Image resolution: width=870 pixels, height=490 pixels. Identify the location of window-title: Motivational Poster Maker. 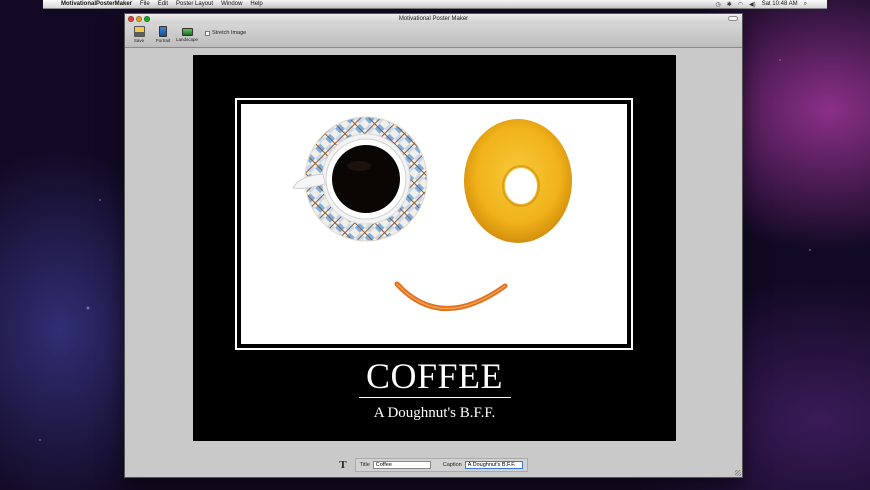
(433, 19).